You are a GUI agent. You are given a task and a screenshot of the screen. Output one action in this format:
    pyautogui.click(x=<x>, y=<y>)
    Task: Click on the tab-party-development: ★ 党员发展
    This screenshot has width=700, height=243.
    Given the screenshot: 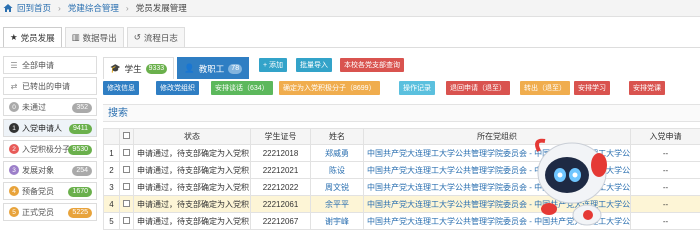 What is the action you would take?
    pyautogui.click(x=32, y=37)
    